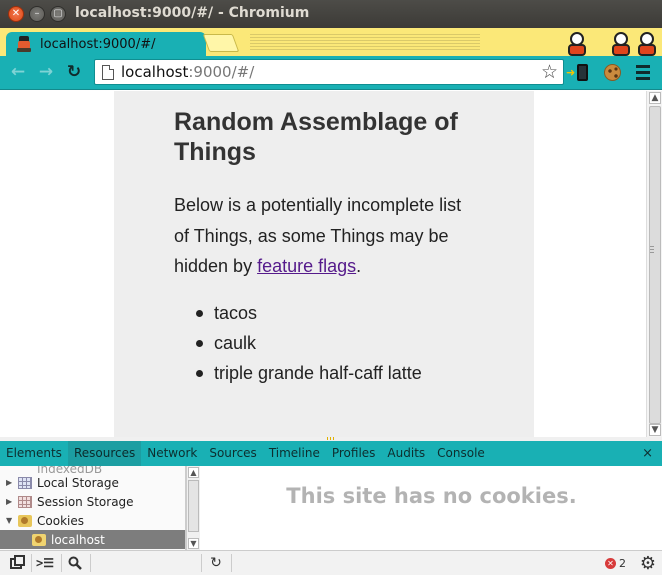  I want to click on error-counter: ✕ 2, so click(615, 563).